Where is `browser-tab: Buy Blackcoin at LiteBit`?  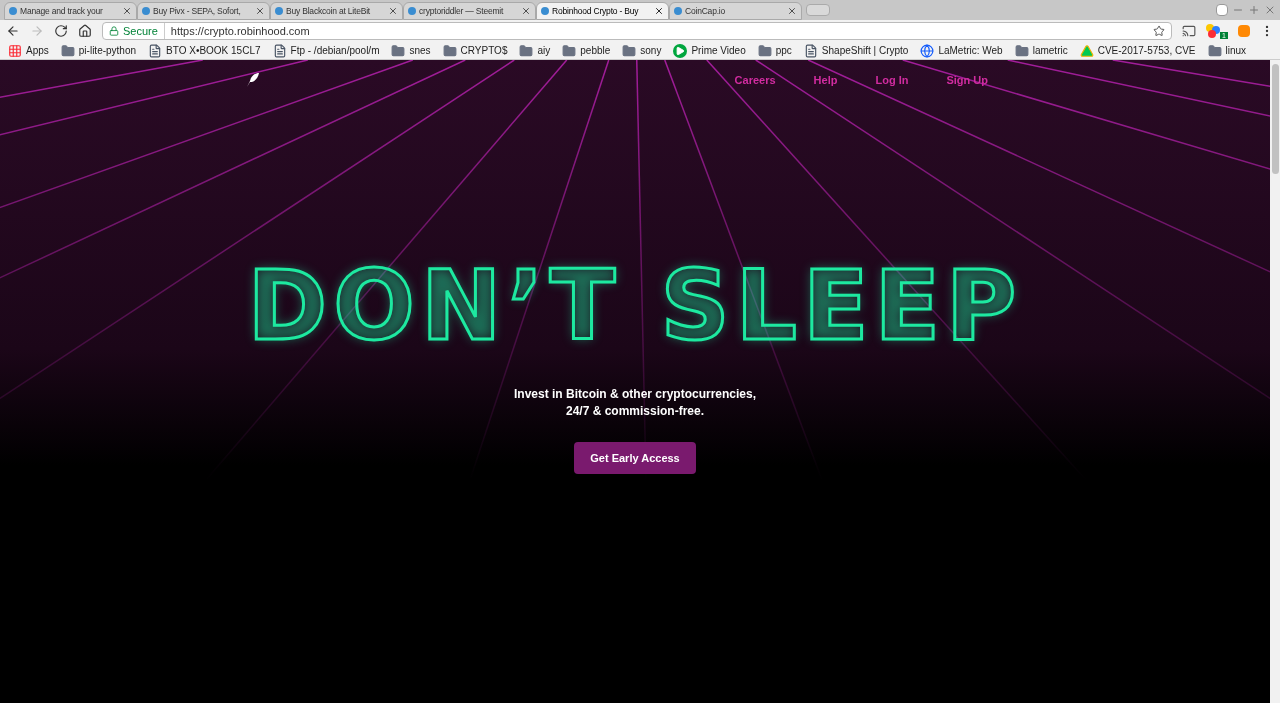
browser-tab: Buy Blackcoin at LiteBit is located at coordinates (336, 11).